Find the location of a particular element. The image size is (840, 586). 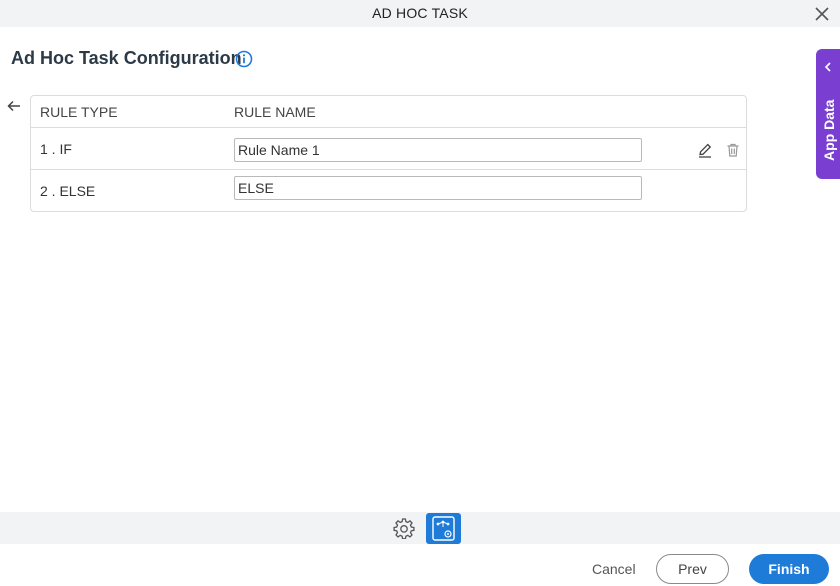

window-titlebar: AD HOC TASK is located at coordinates (420, 13).